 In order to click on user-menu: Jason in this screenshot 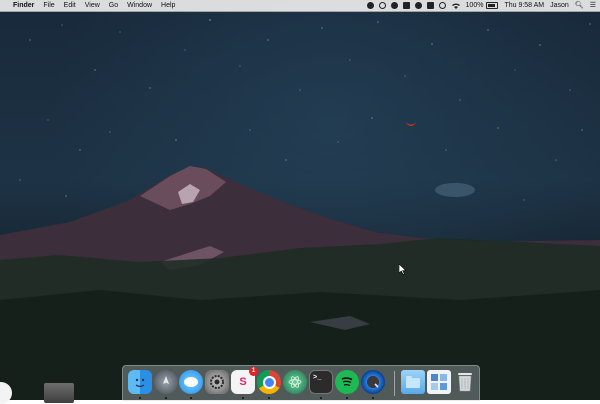, I will do `click(559, 5)`.